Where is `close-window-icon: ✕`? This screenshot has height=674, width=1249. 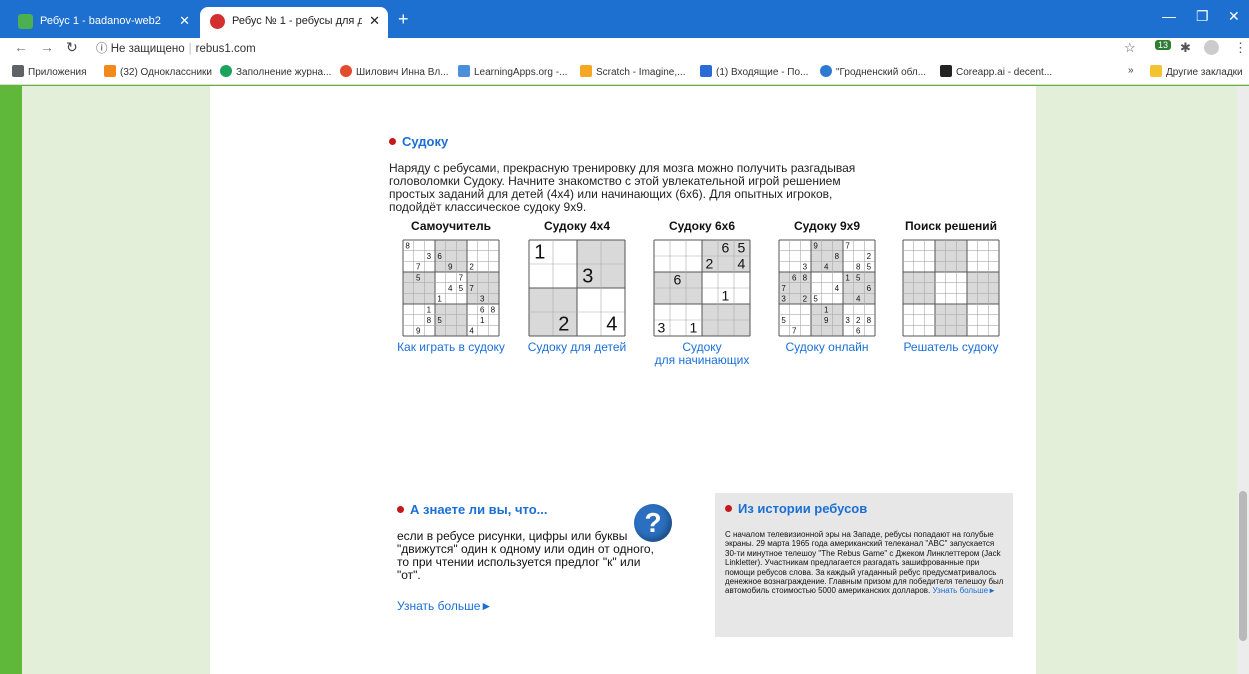 close-window-icon: ✕ is located at coordinates (1234, 16).